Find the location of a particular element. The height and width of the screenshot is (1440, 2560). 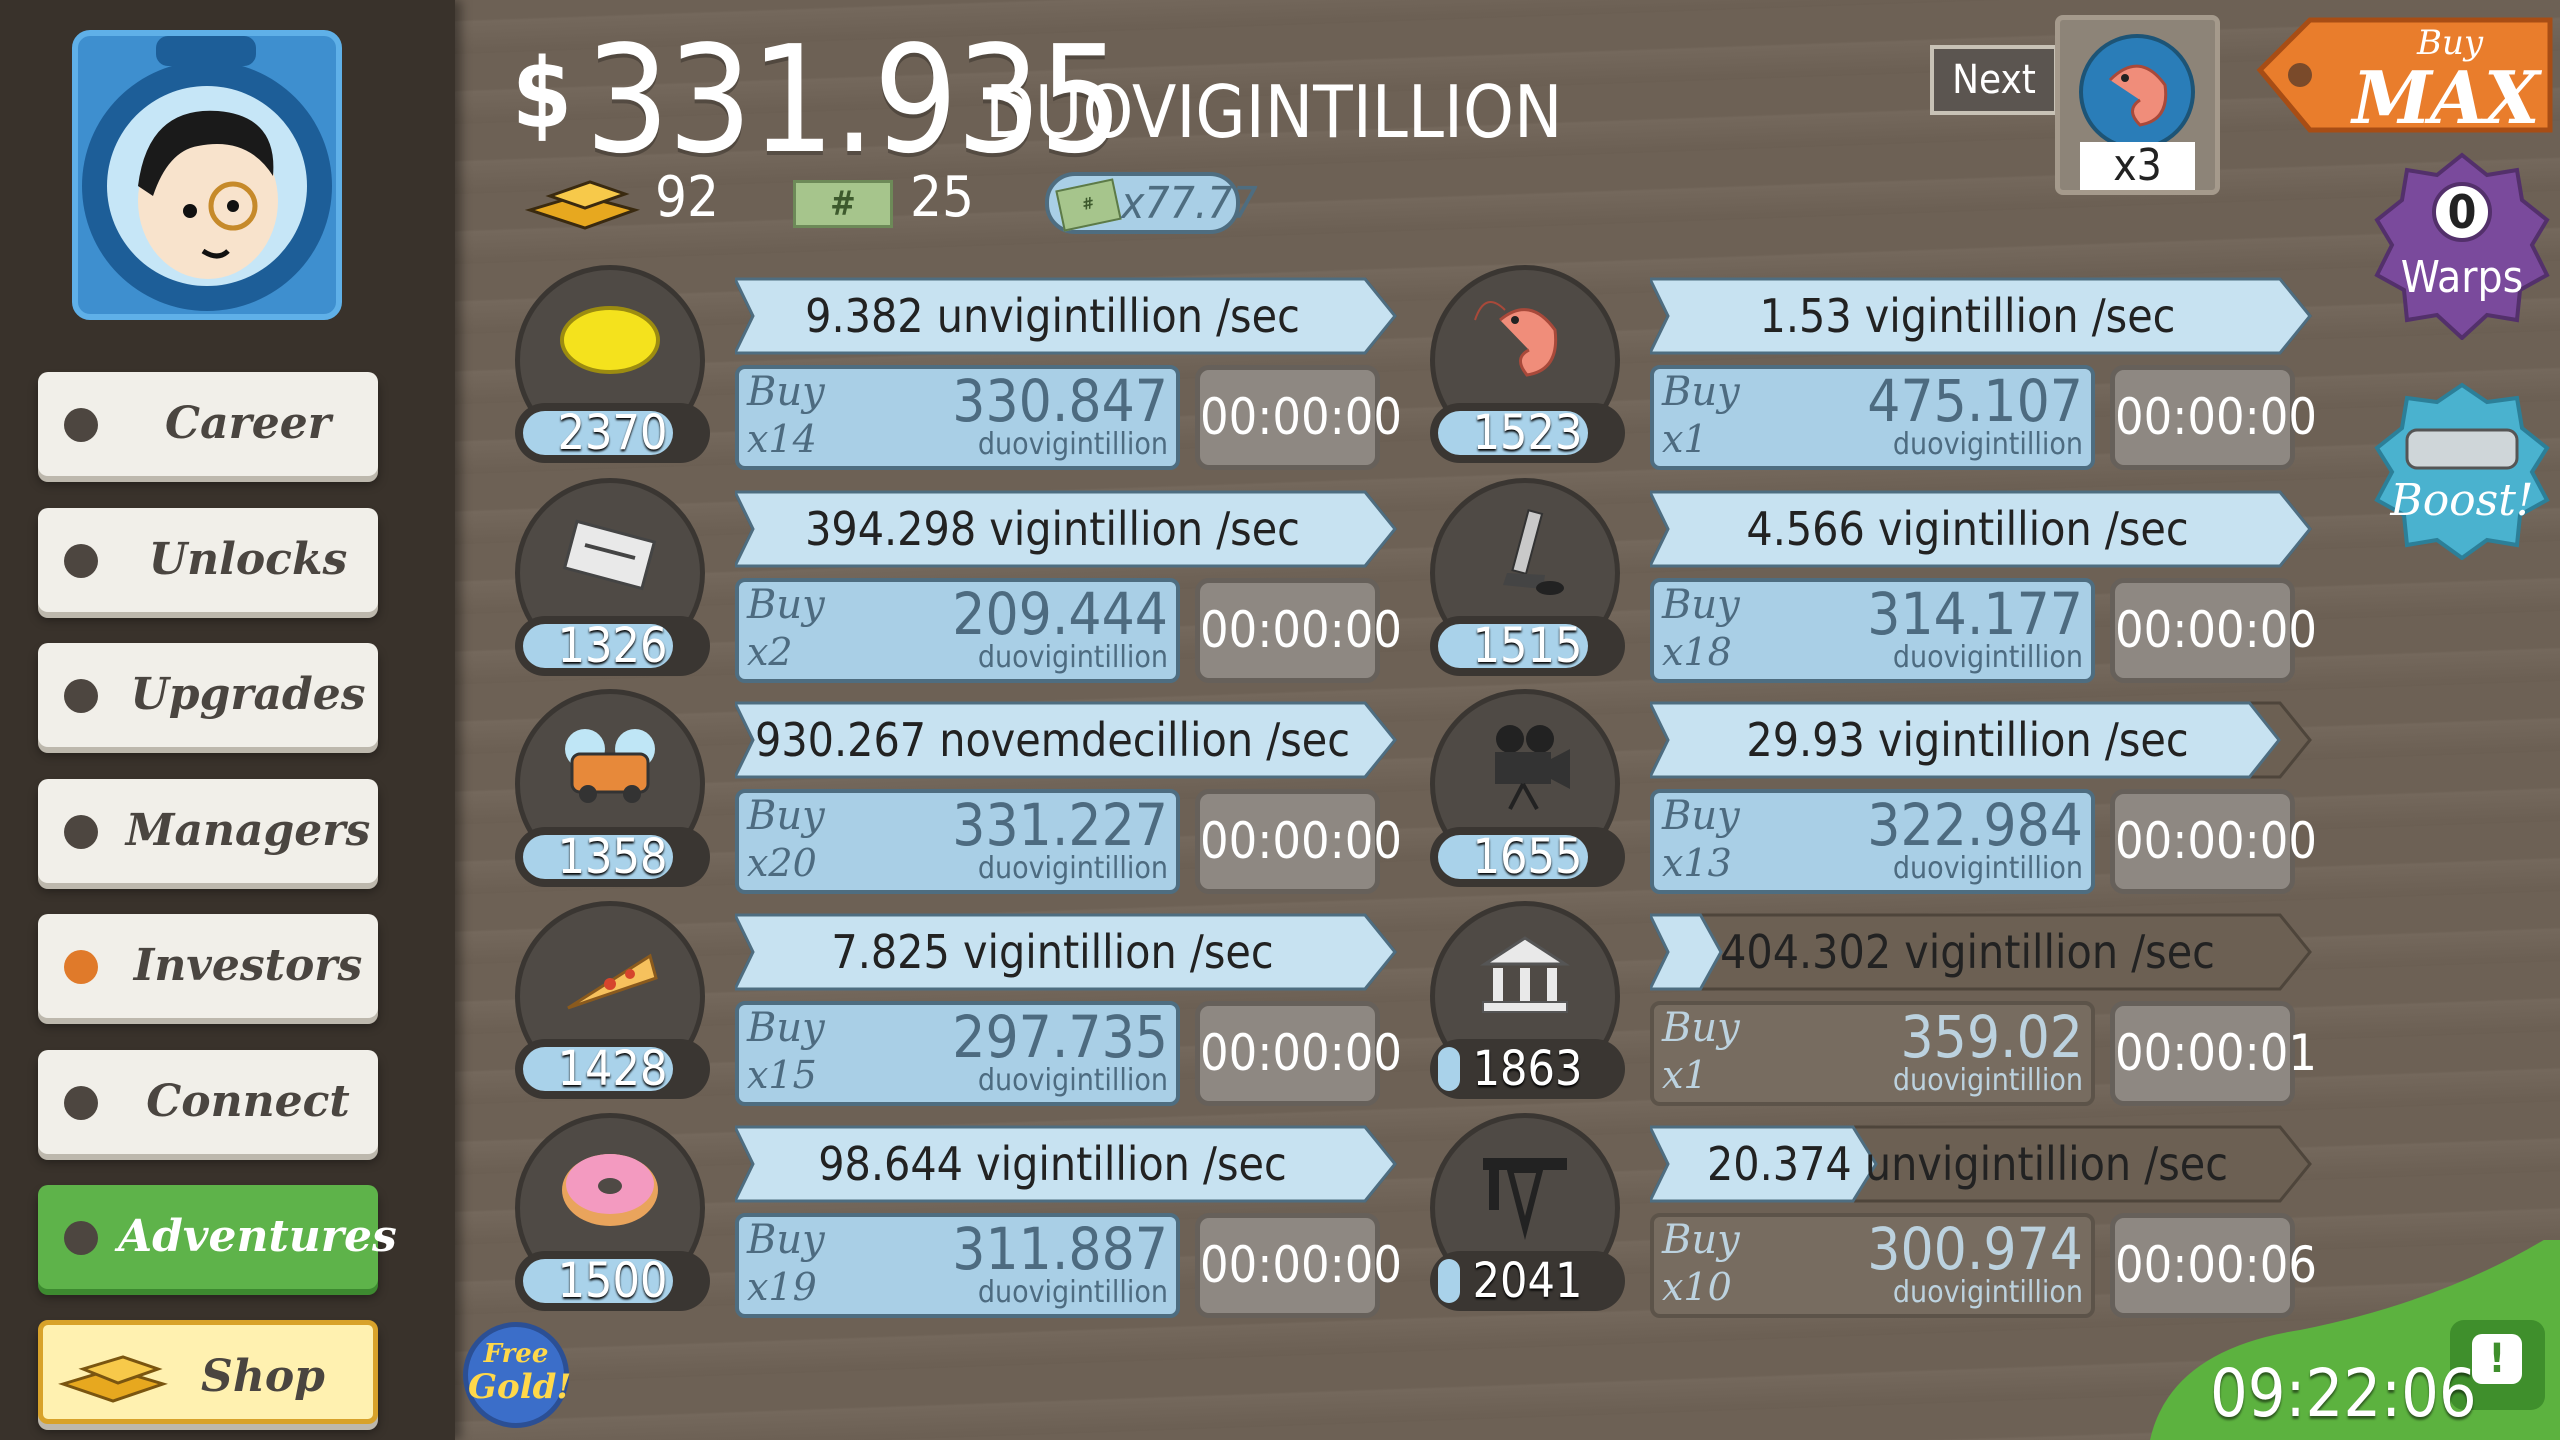

buy-quantity: x14 is located at coordinates (782, 439).